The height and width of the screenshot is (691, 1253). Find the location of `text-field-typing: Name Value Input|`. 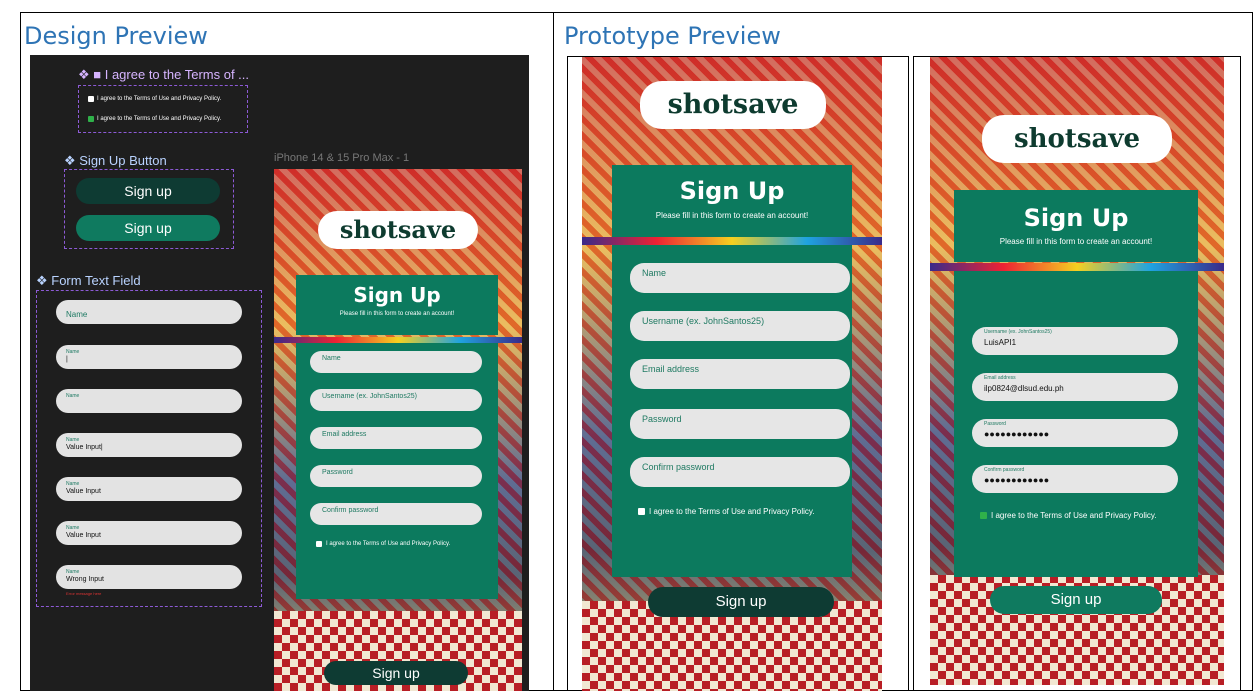

text-field-typing: Name Value Input| is located at coordinates (149, 445).